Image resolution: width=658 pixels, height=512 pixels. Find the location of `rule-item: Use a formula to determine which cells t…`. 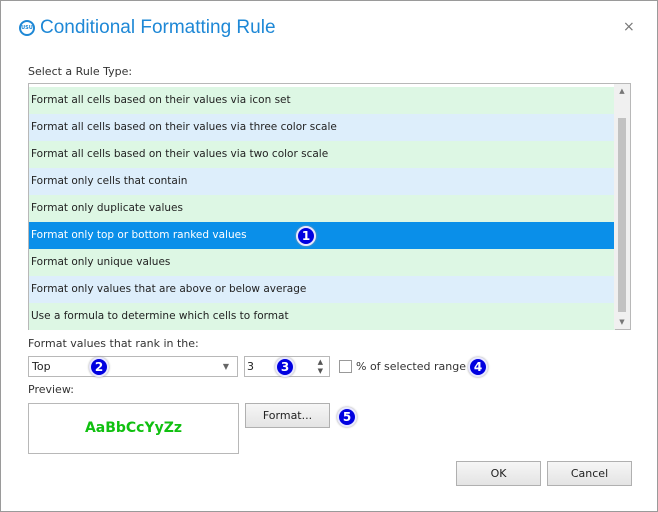

rule-item: Use a formula to determine which cells t… is located at coordinates (322, 316).